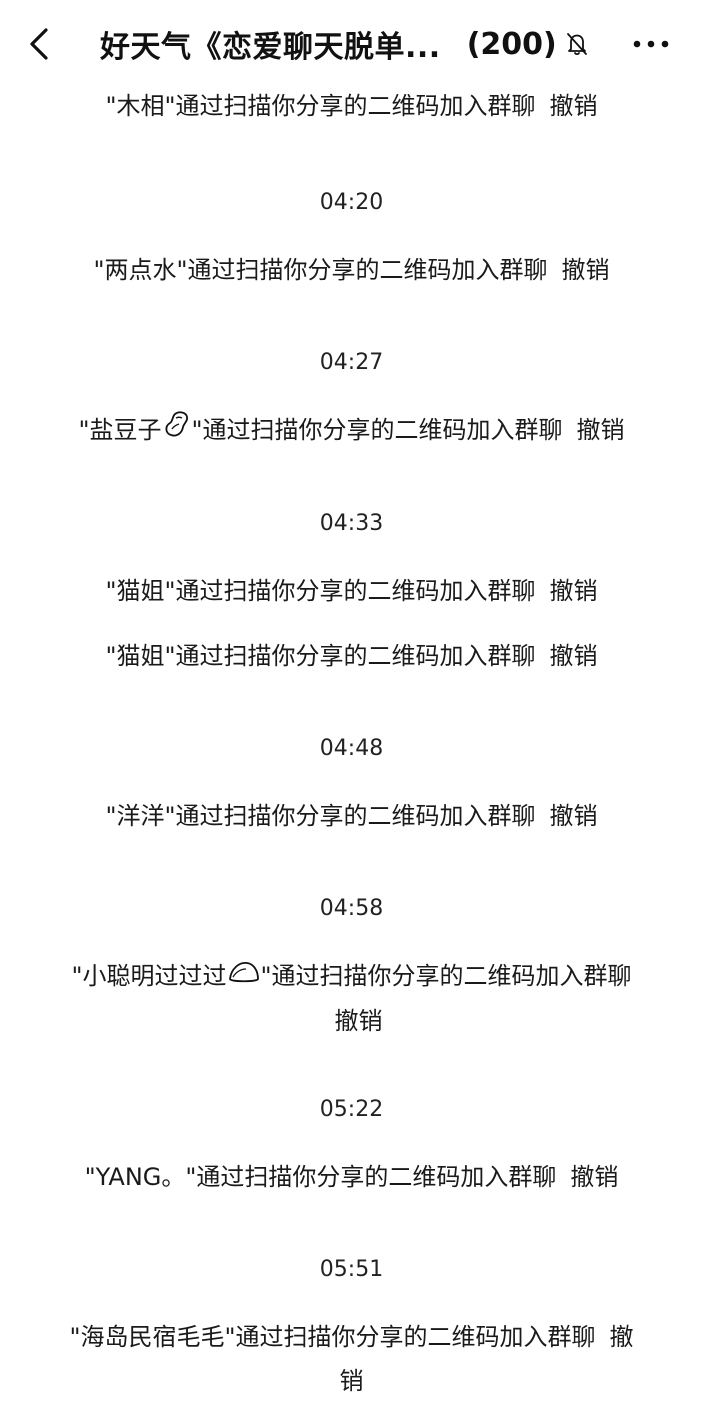  Describe the element at coordinates (351, 202) in the screenshot. I see `timestamp: 04:20` at that location.